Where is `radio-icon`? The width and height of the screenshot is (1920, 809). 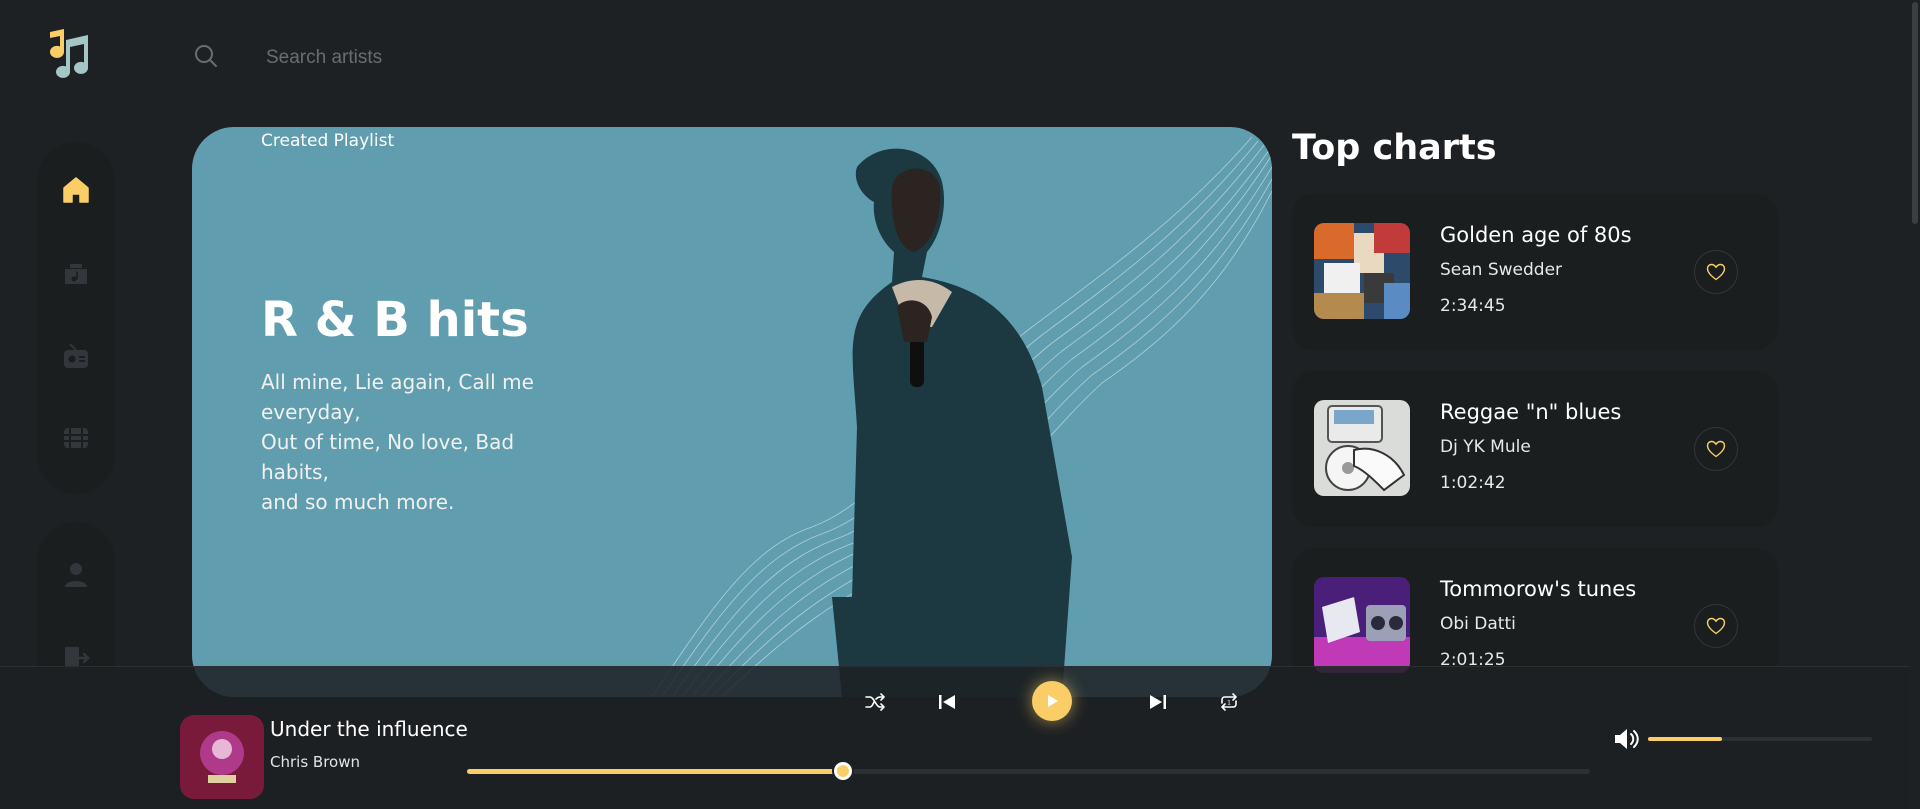
radio-icon is located at coordinates (76, 355).